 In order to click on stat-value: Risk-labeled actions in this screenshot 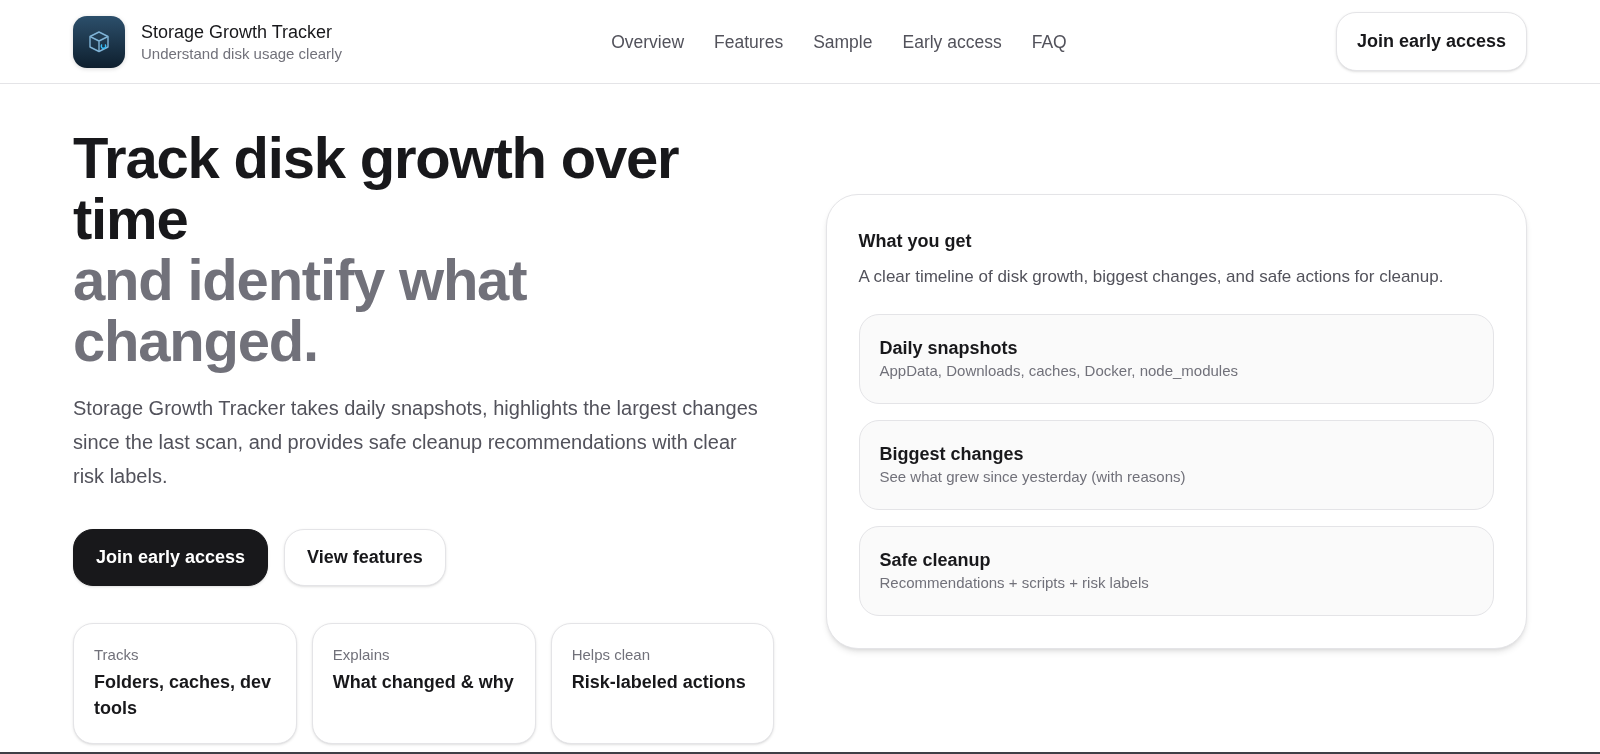, I will do `click(659, 682)`.